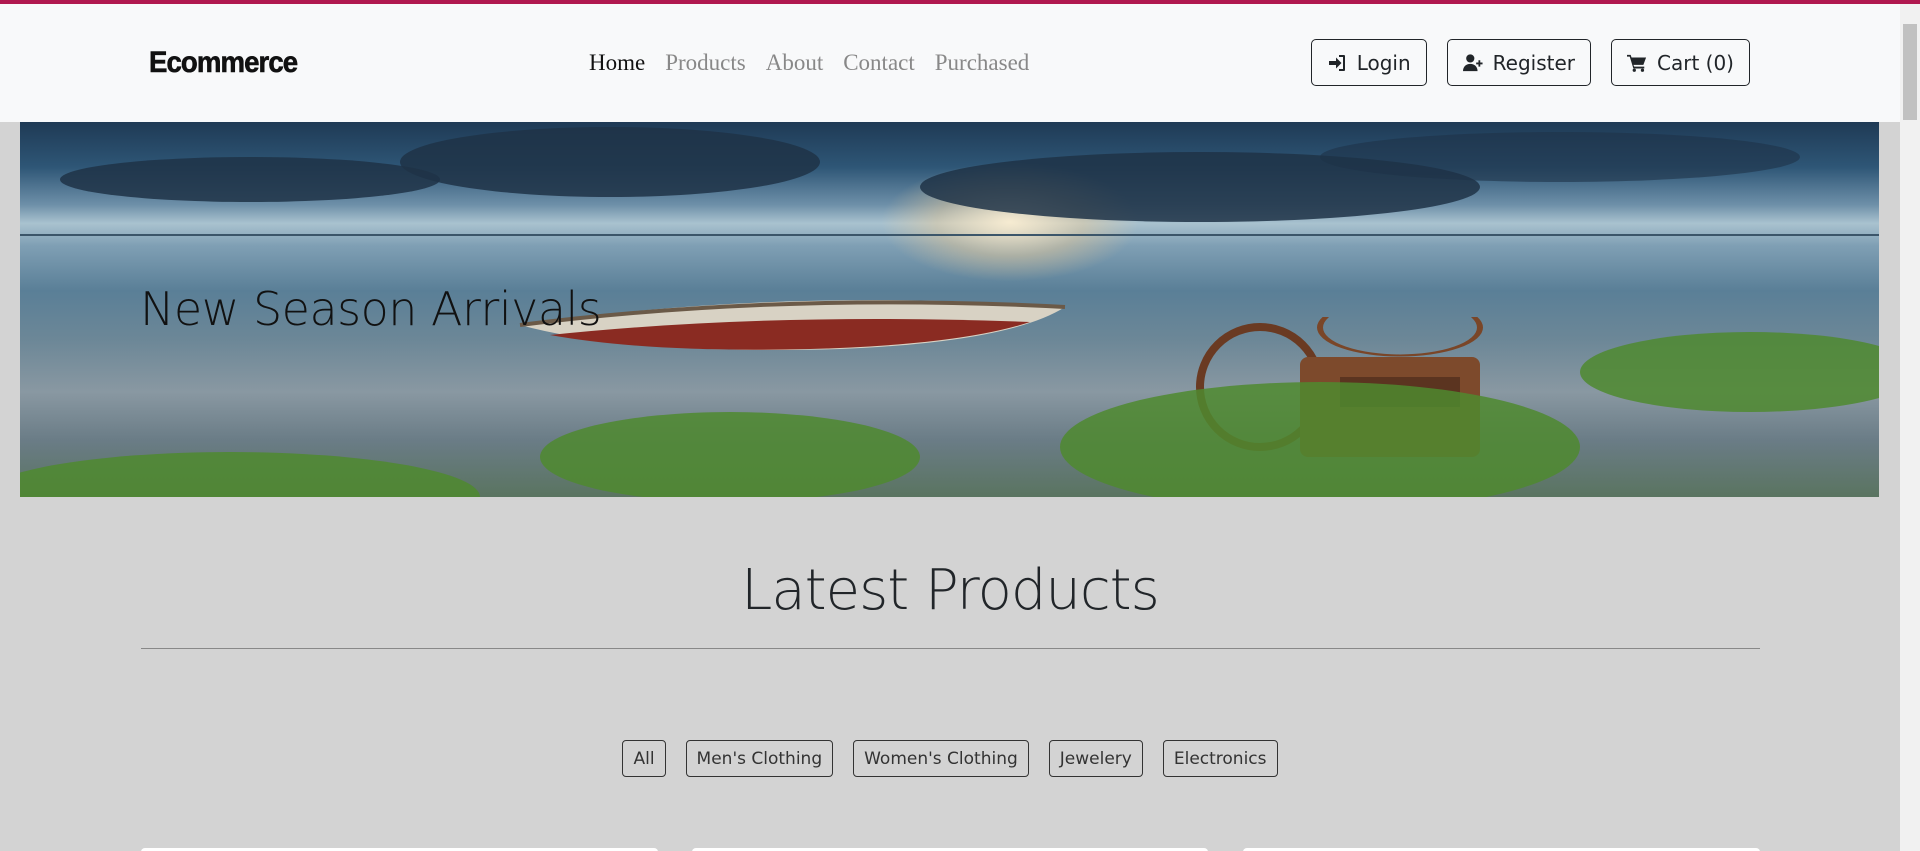  Describe the element at coordinates (949, 235) in the screenshot. I see `horizon-line` at that location.